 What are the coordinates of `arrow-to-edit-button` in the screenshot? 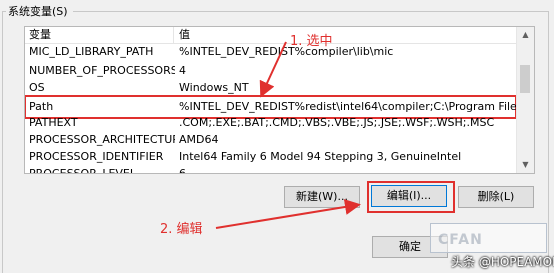 It's located at (288, 214).